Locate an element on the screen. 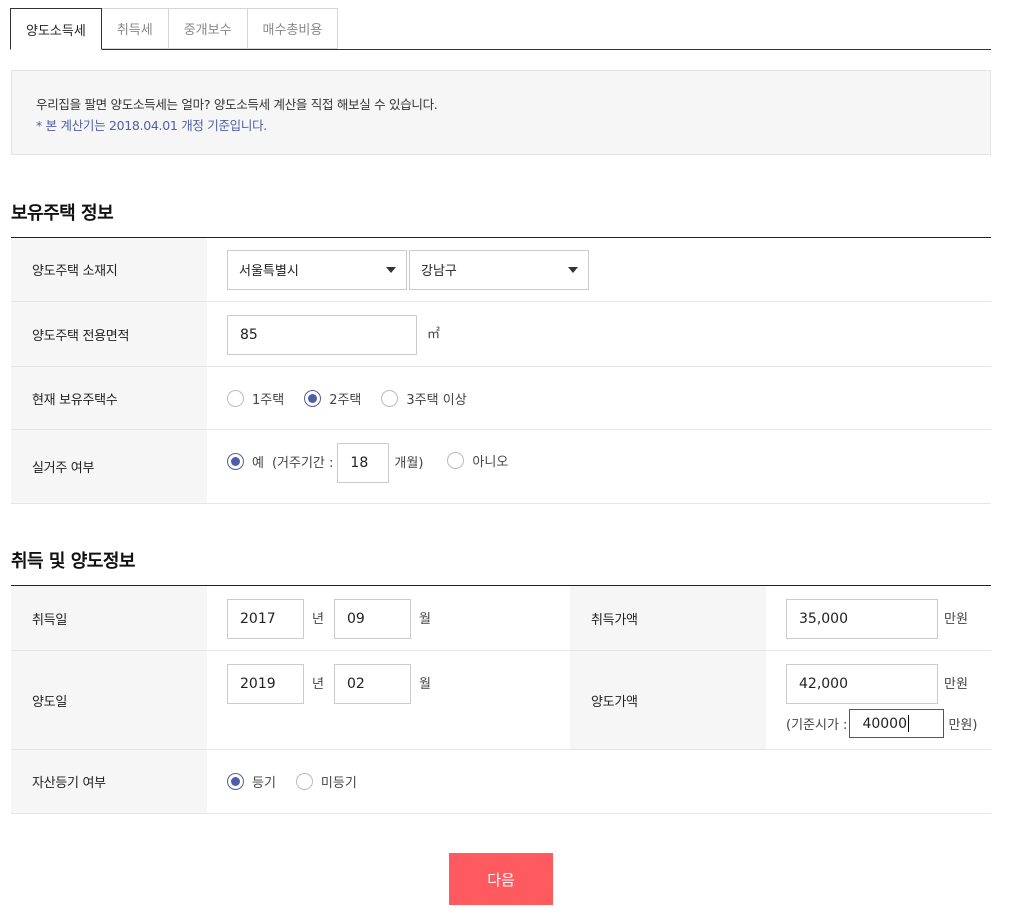  registration-label: 자산등기 여부 is located at coordinates (109, 781).